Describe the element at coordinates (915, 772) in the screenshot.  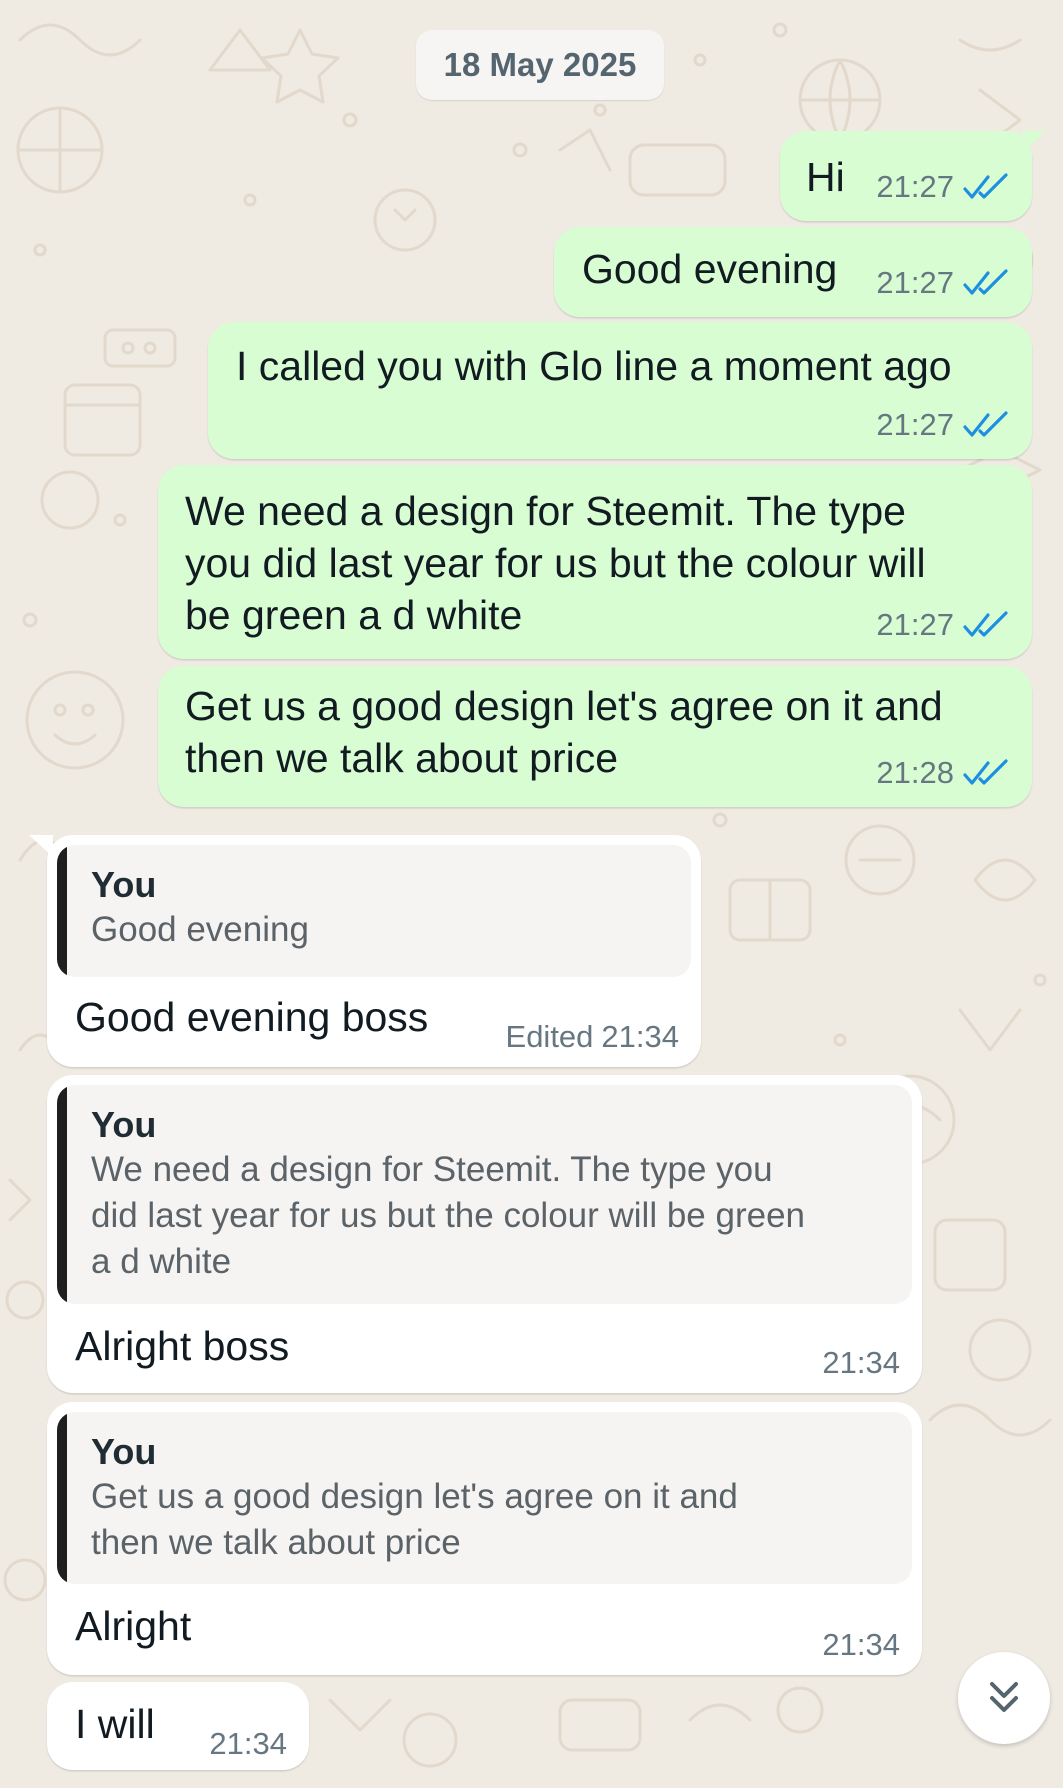
I see `message-time: 21:28` at that location.